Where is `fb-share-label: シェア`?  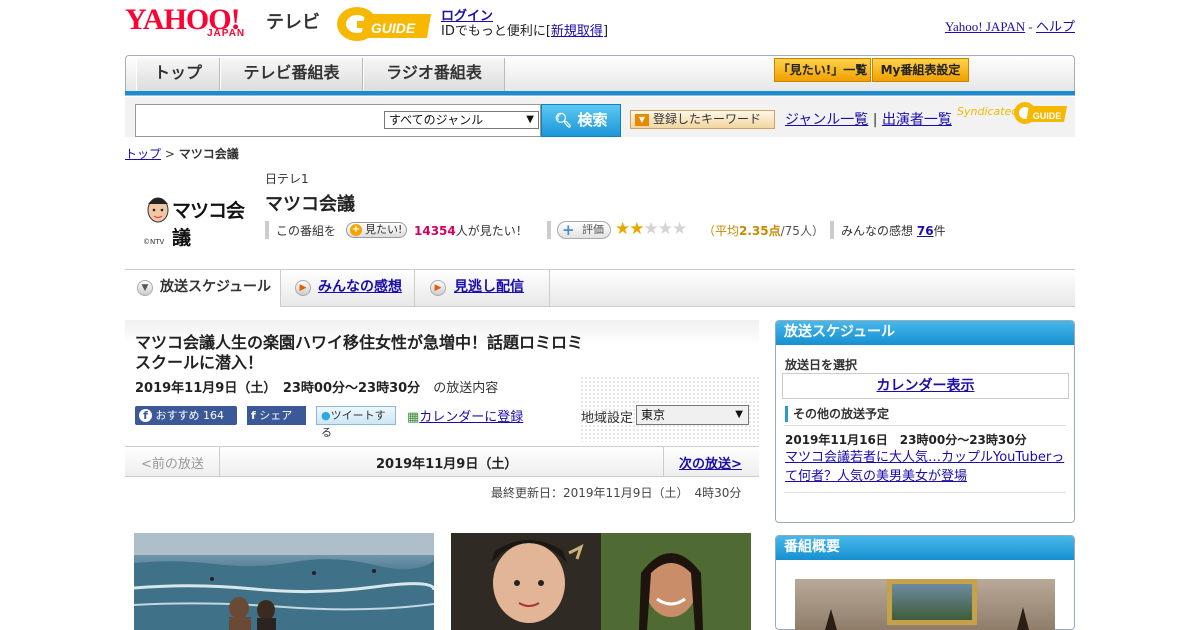
fb-share-label: シェア is located at coordinates (276, 415).